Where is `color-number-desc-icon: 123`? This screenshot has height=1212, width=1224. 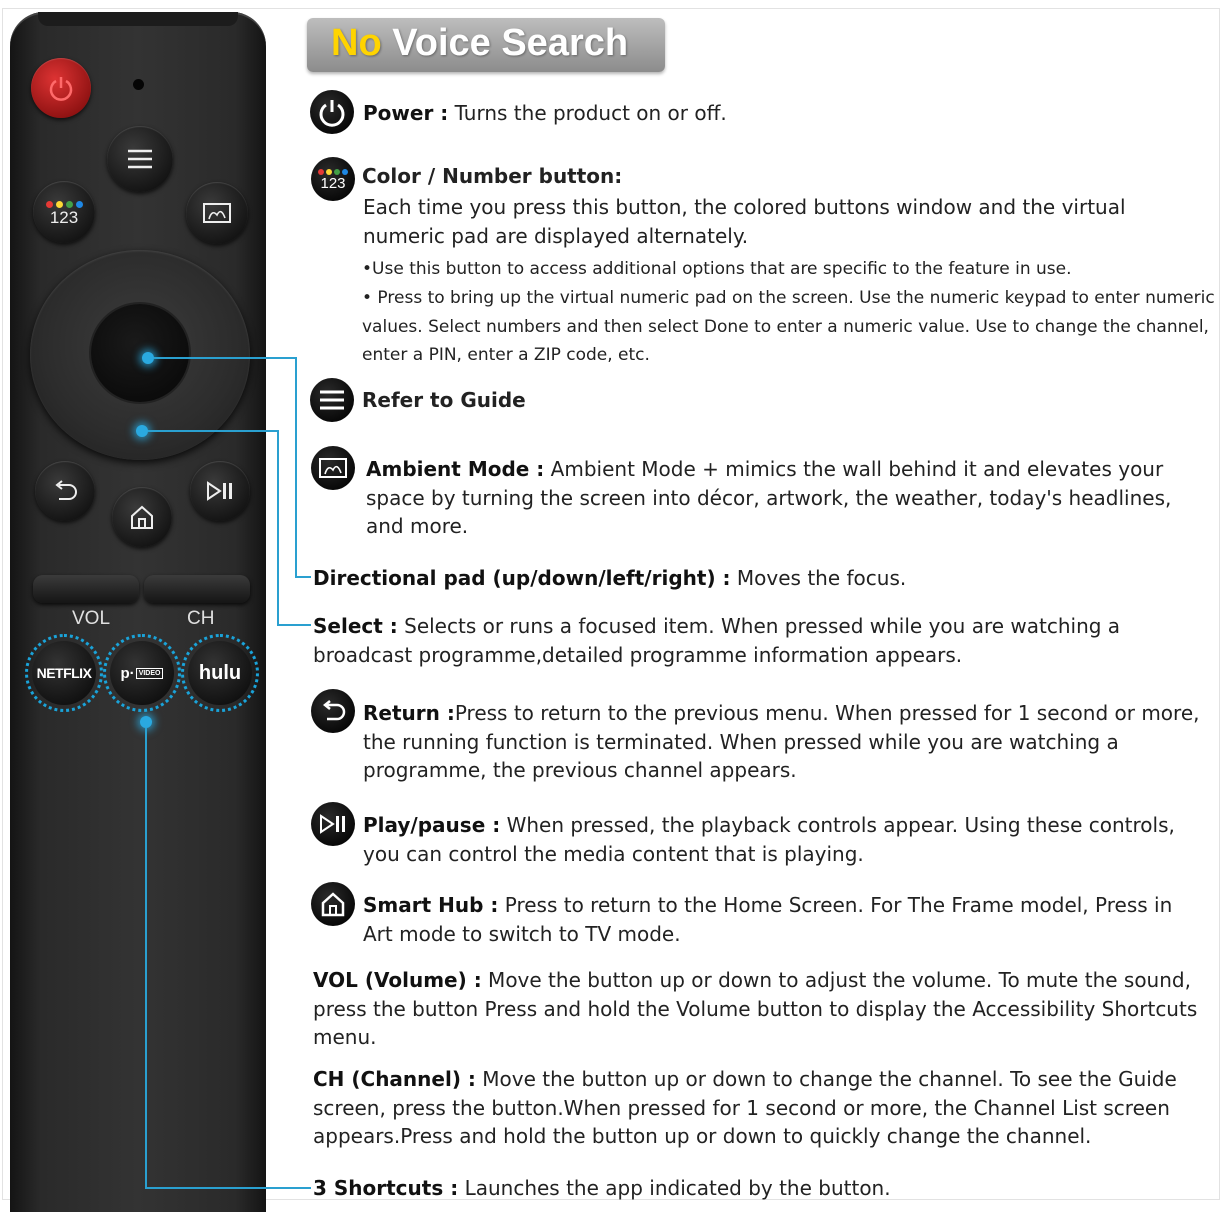 color-number-desc-icon: 123 is located at coordinates (333, 179).